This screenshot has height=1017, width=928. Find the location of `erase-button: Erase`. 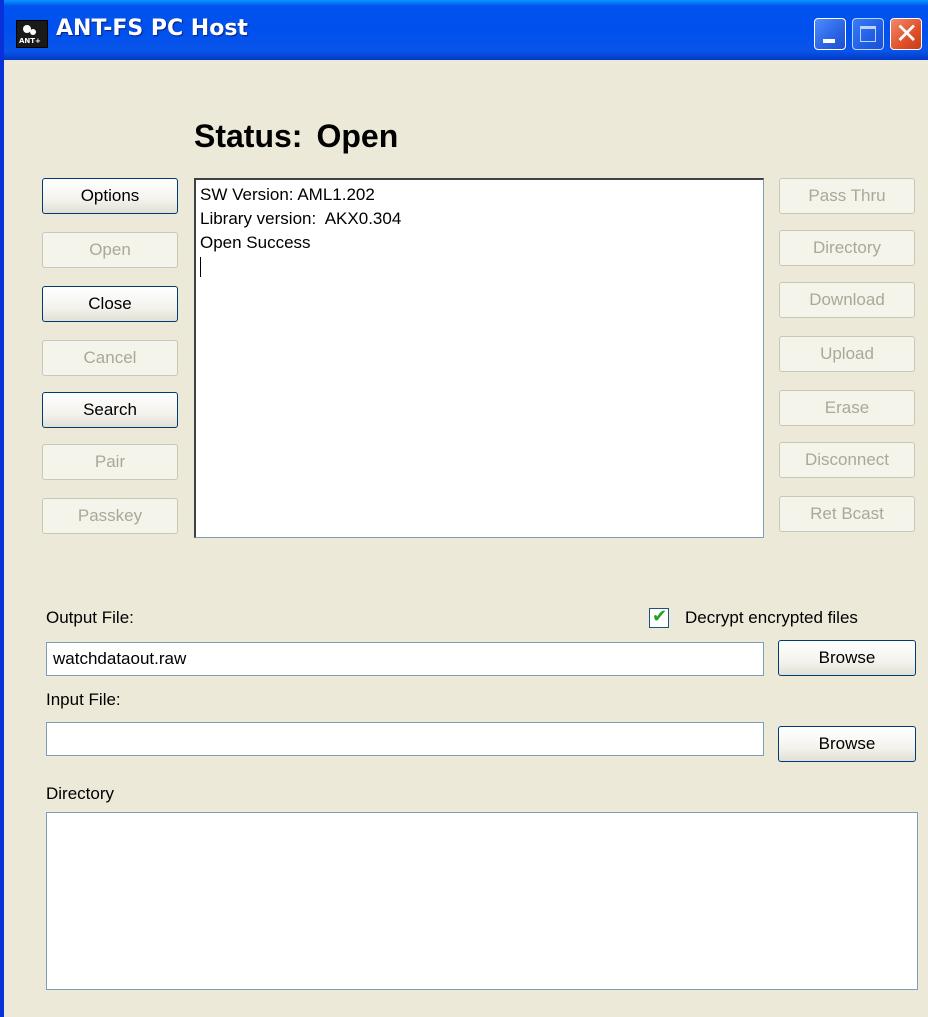

erase-button: Erase is located at coordinates (847, 408).